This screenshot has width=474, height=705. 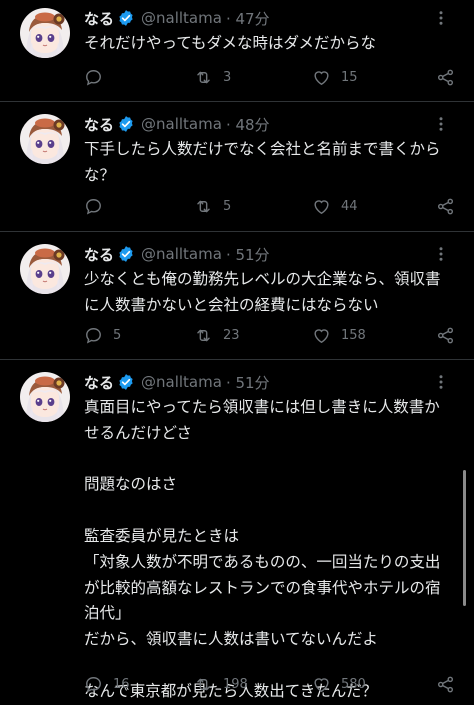 I want to click on retweet-button: 198, so click(x=221, y=684).